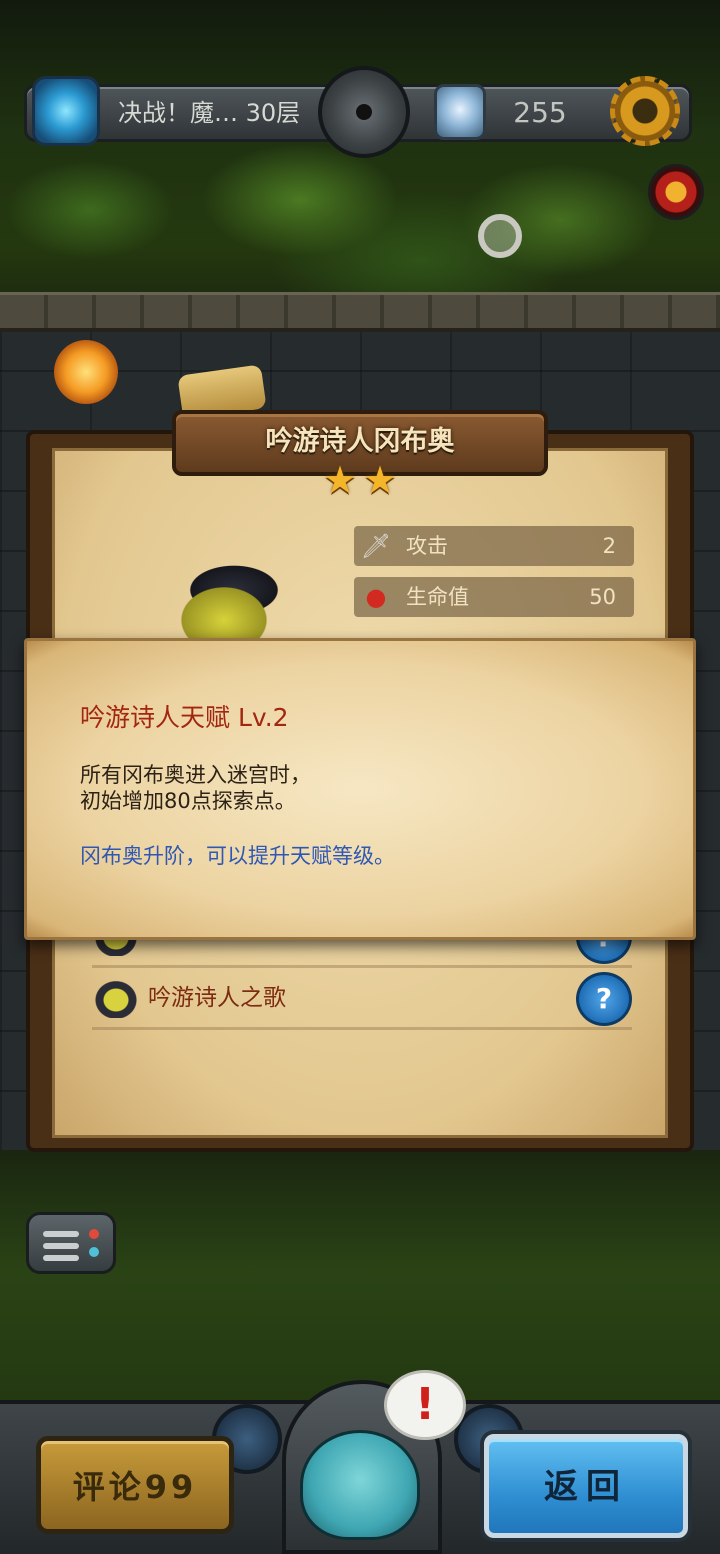 Image resolution: width=720 pixels, height=1554 pixels. What do you see at coordinates (86, 372) in the screenshot?
I see `fireball-icon` at bounding box center [86, 372].